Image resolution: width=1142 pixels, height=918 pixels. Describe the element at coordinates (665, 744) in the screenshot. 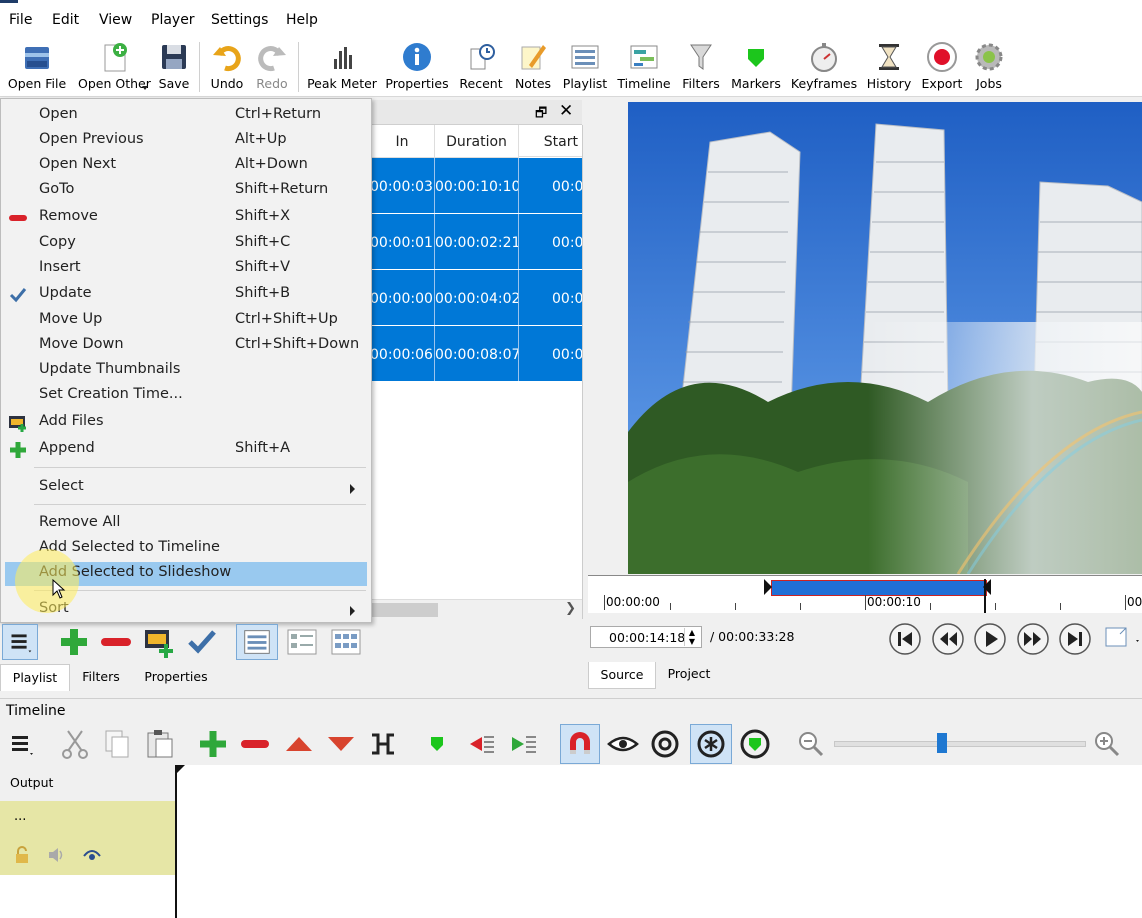

I see `ripple-toggle` at that location.